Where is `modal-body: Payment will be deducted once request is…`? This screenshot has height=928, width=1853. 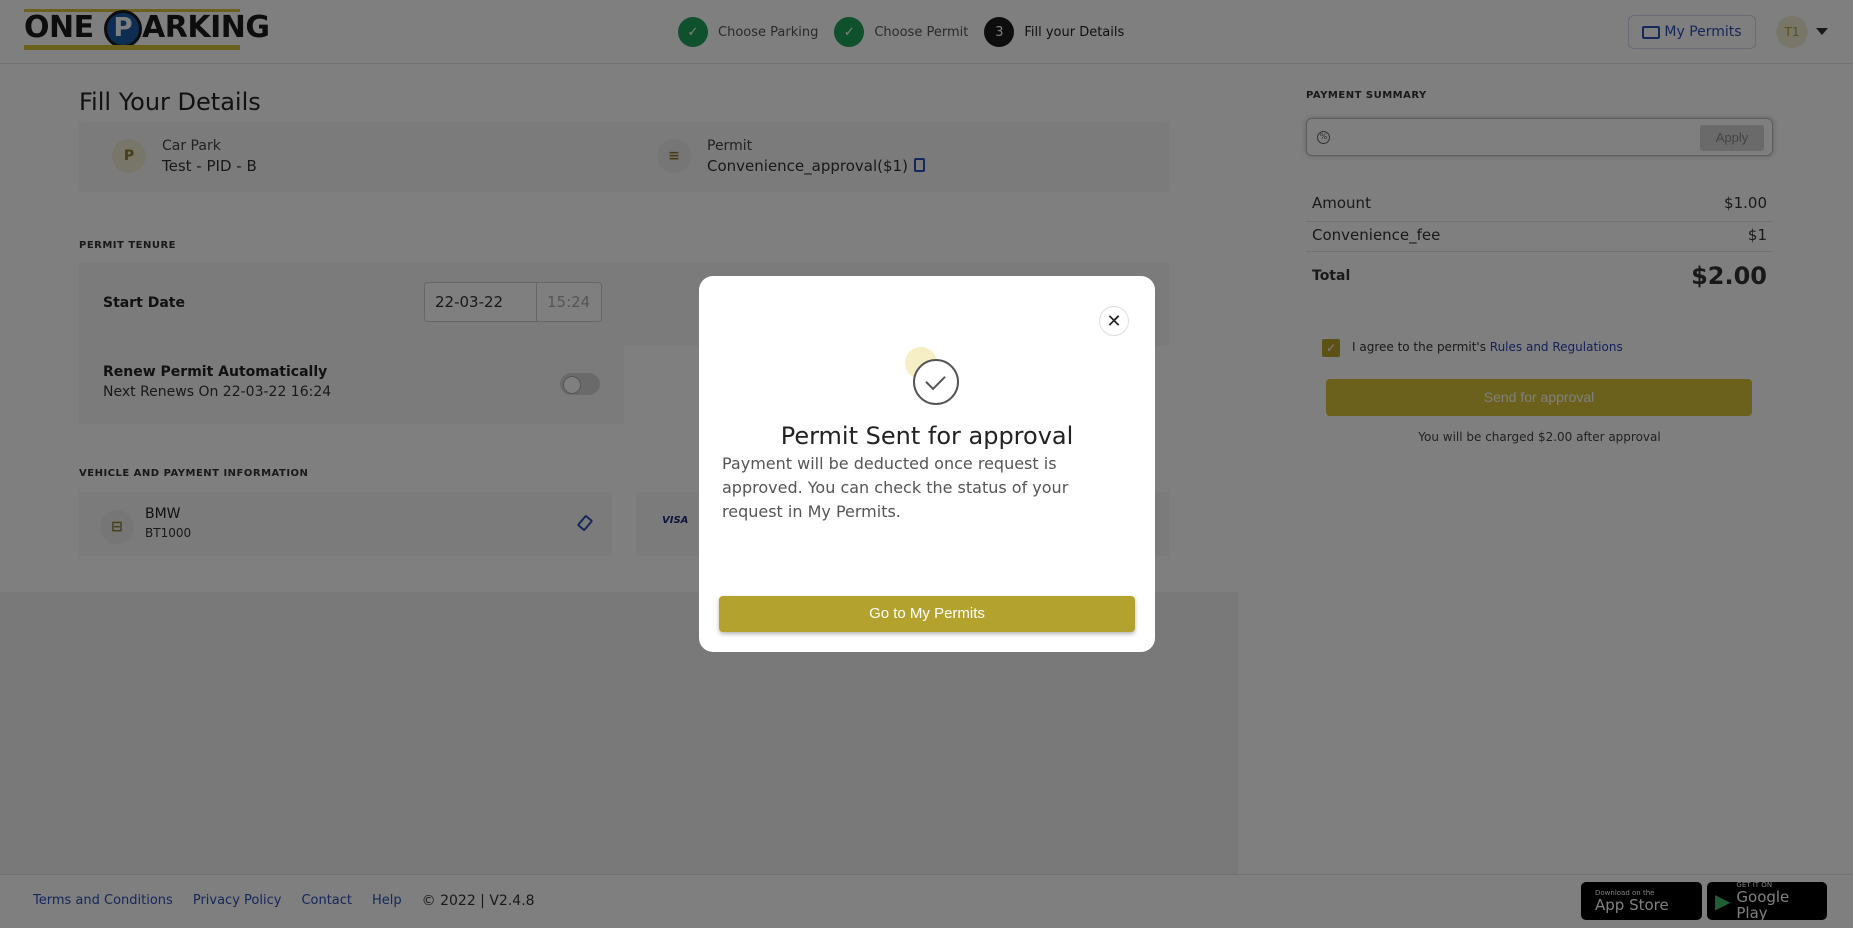 modal-body: Payment will be deducted once request is… is located at coordinates (895, 487).